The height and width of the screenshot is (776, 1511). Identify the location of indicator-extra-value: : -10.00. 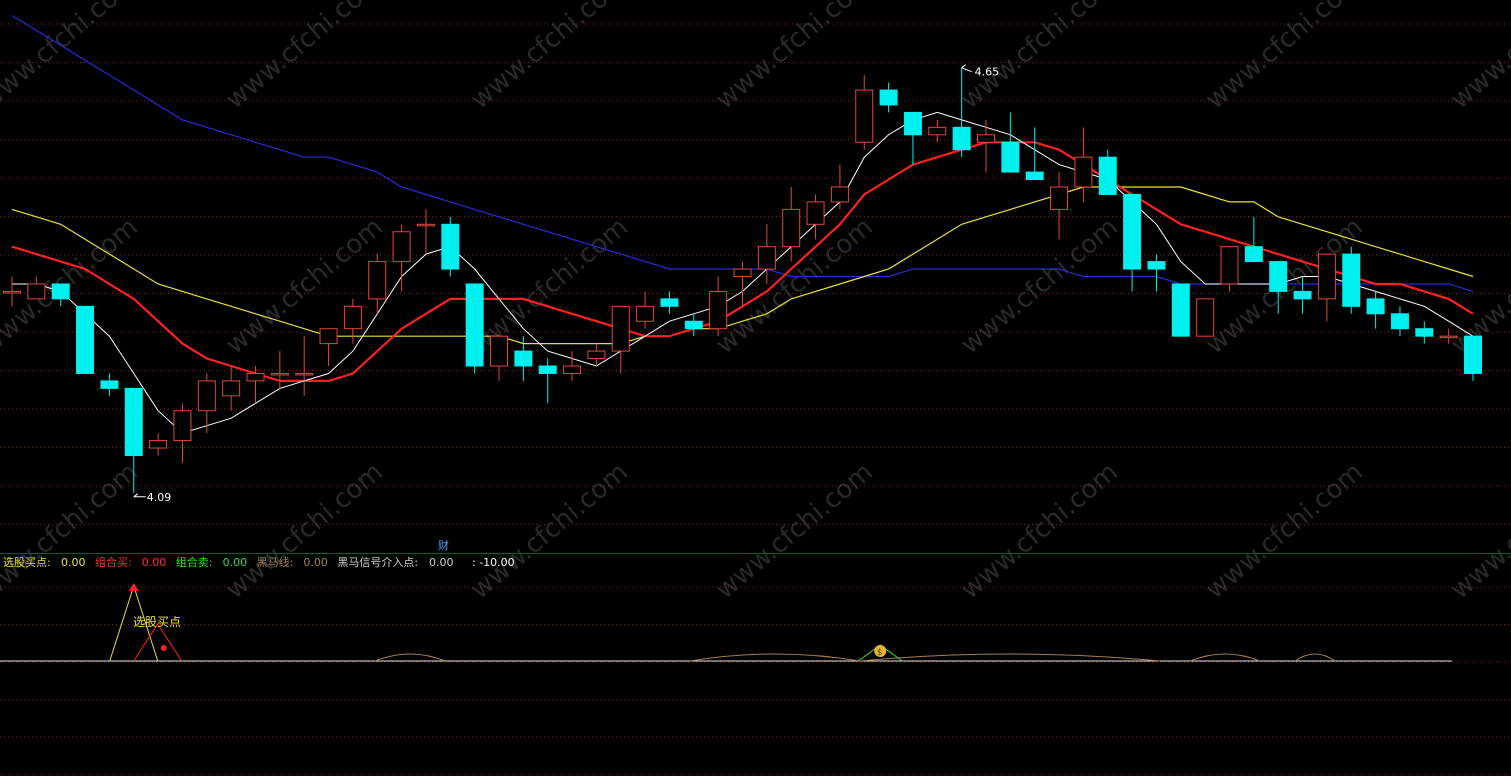
(493, 562).